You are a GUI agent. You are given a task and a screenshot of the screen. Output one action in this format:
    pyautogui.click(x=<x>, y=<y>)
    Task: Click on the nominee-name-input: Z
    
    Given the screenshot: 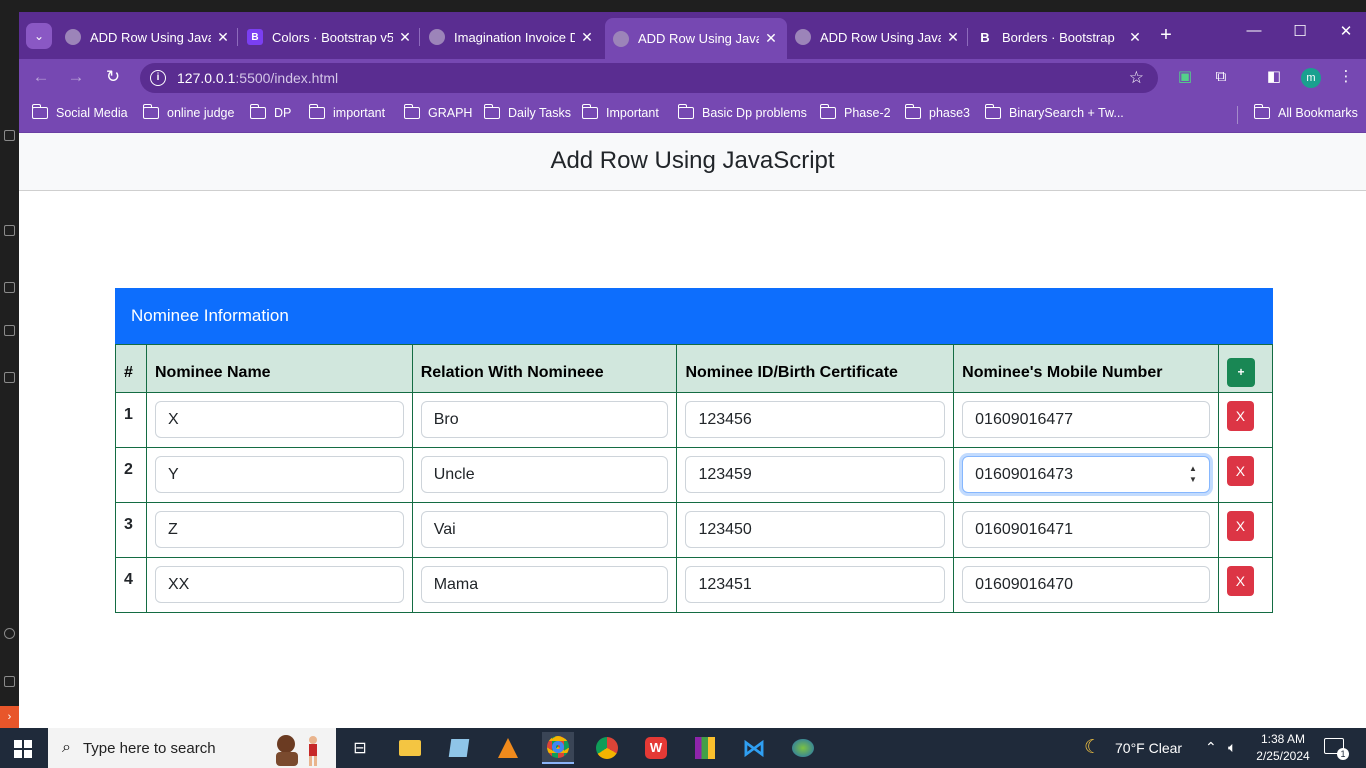 What is the action you would take?
    pyautogui.click(x=279, y=529)
    